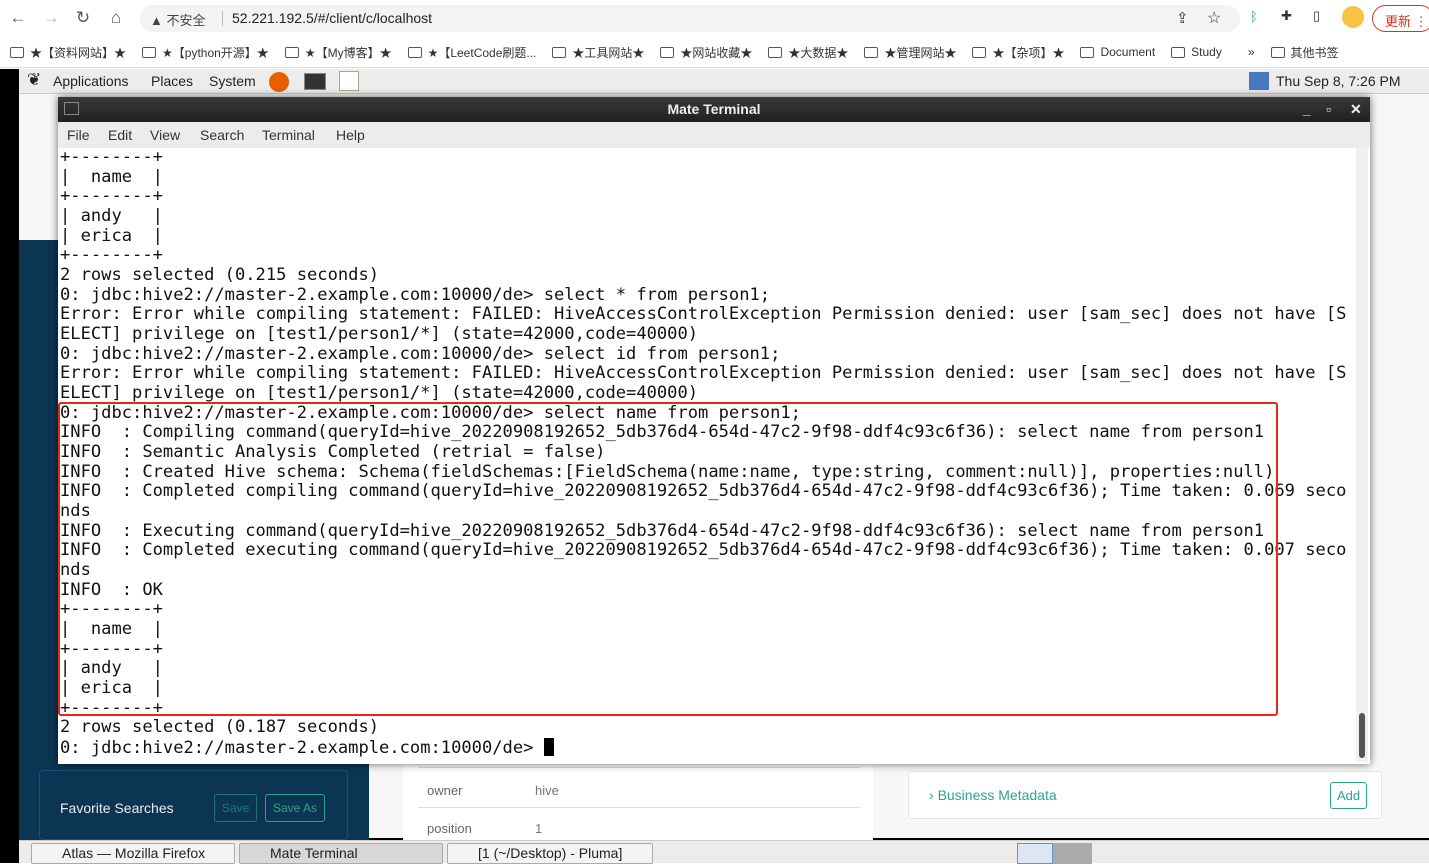  What do you see at coordinates (78, 135) in the screenshot?
I see `menu-file: File` at bounding box center [78, 135].